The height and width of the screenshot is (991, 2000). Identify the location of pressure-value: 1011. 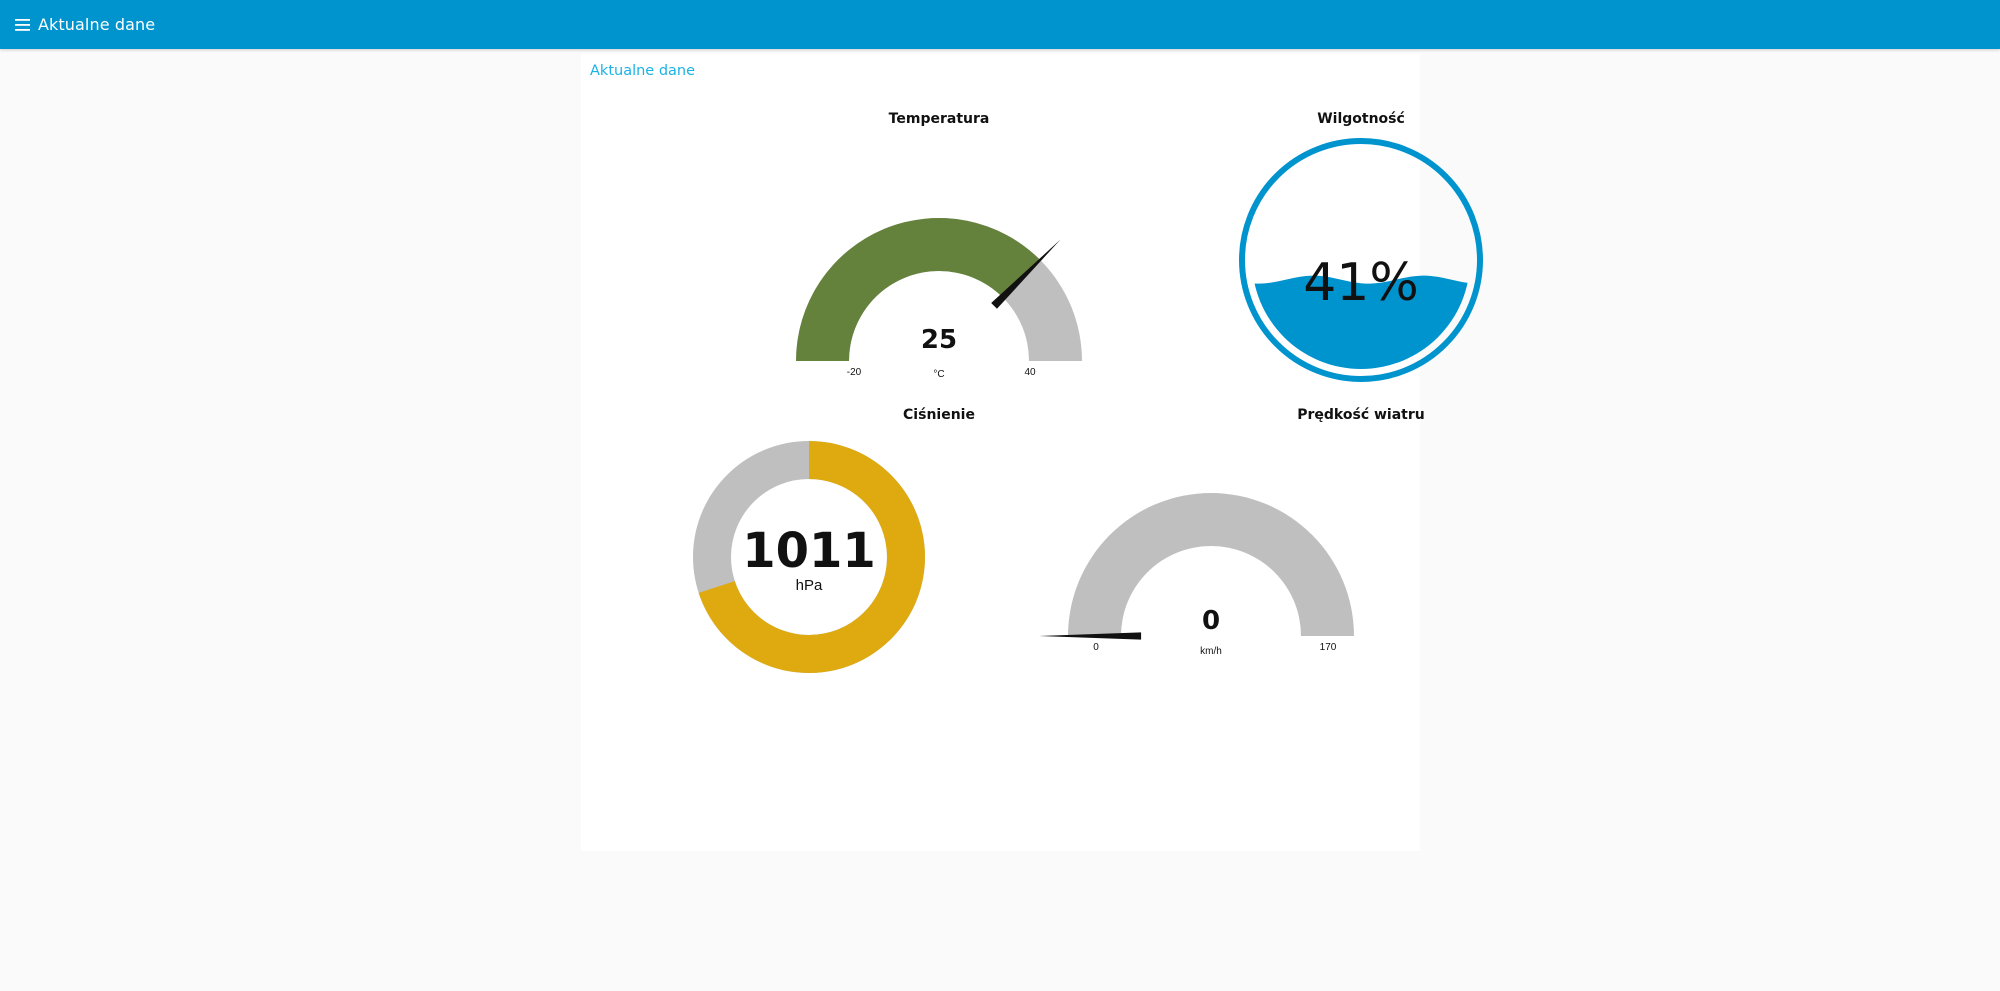
(809, 551).